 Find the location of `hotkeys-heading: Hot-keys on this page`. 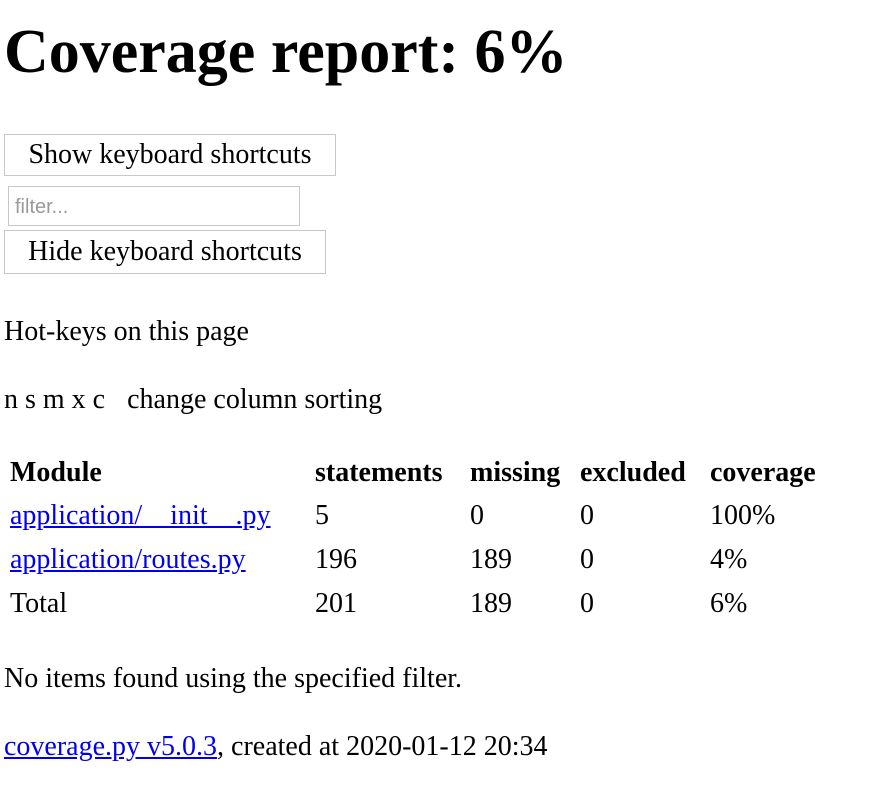

hotkeys-heading: Hot-keys on this page is located at coordinates (126, 331).